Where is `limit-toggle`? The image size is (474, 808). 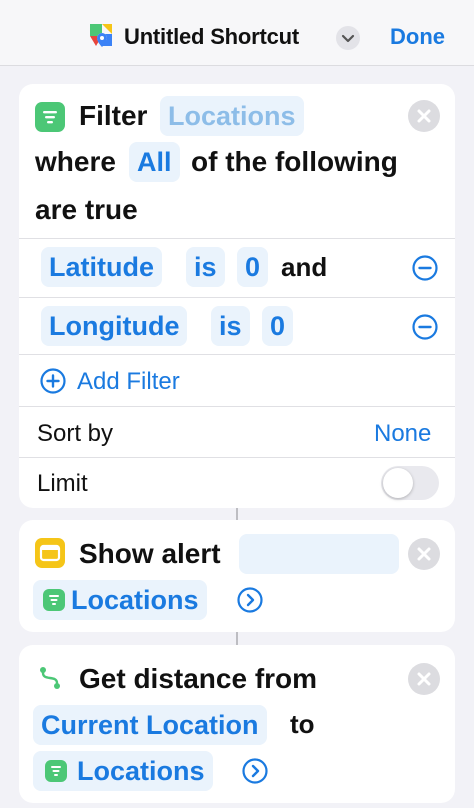
limit-toggle is located at coordinates (410, 483).